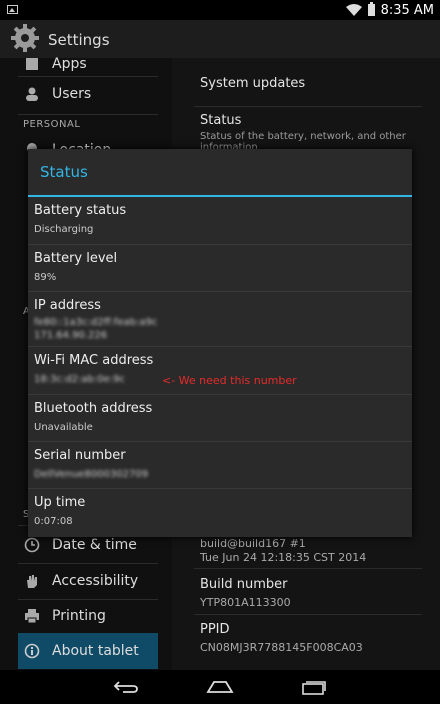  I want to click on row-value: 0:07:08, so click(53, 521).